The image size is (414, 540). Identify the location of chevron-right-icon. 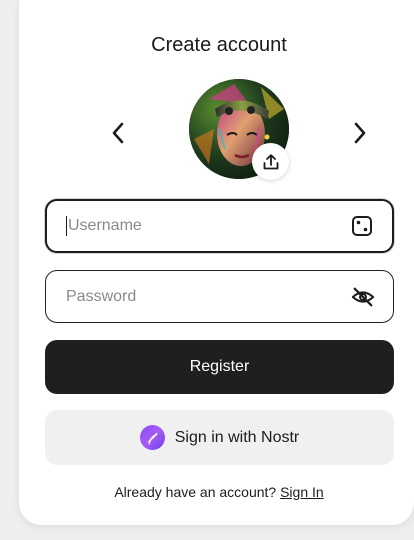
(360, 133).